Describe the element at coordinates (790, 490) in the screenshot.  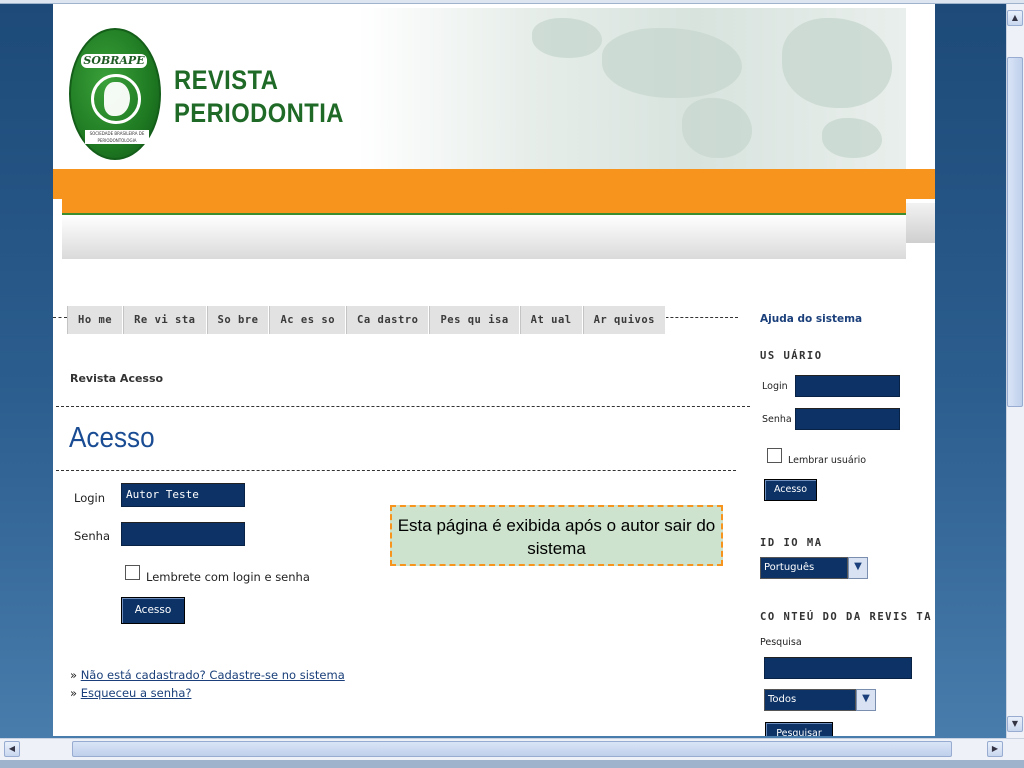
I see `sidebar-login-button: Acesso` at that location.